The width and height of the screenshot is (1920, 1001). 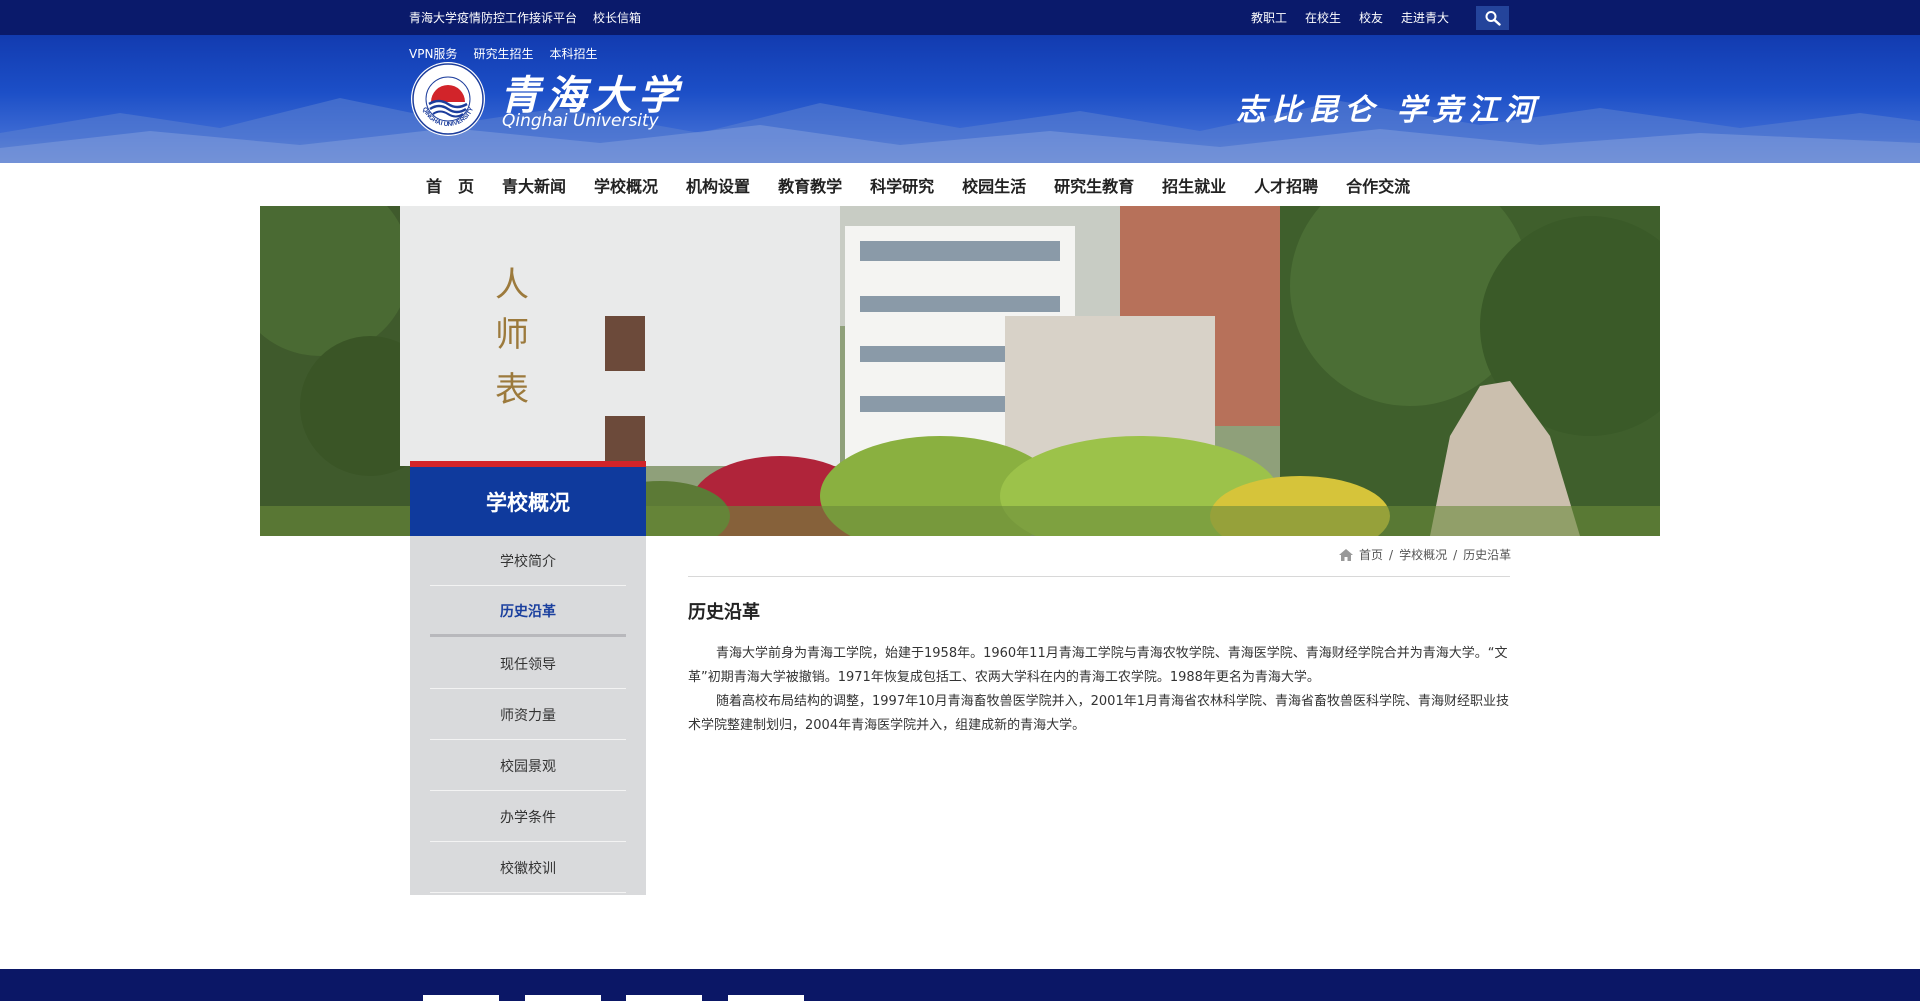 What do you see at coordinates (994, 185) in the screenshot?
I see `nav-campus-life: 校园生活` at bounding box center [994, 185].